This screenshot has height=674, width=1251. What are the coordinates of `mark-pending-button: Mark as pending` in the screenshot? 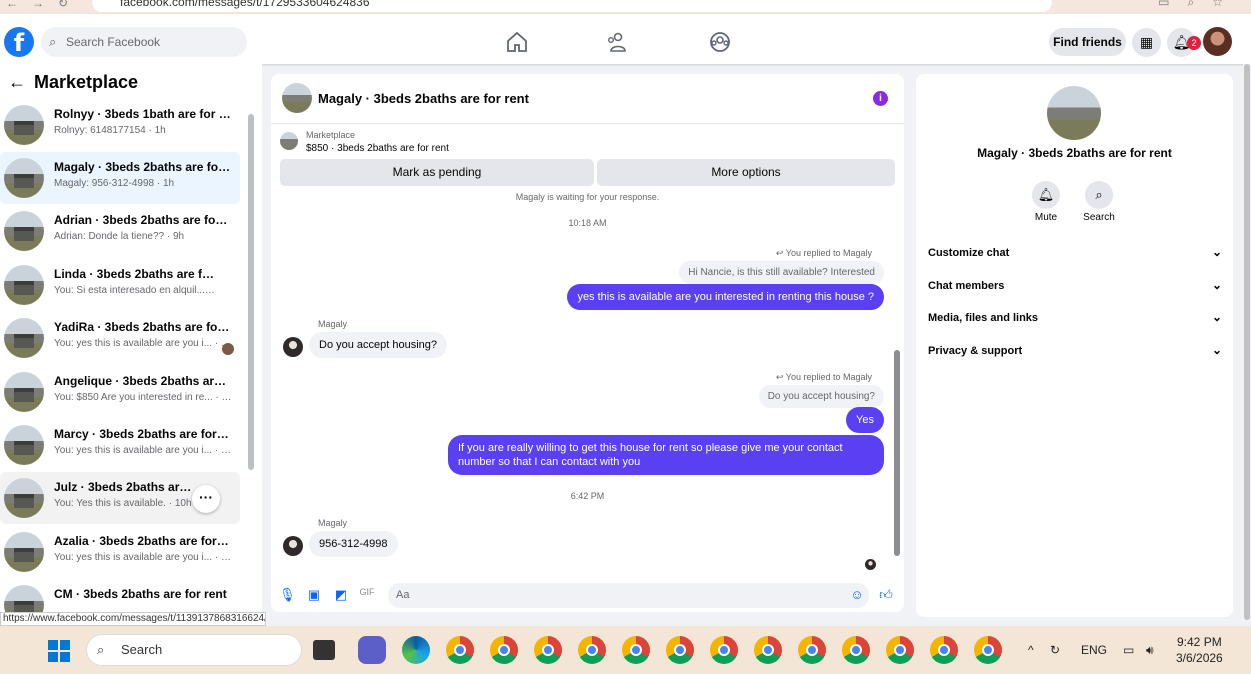 It's located at (437, 172).